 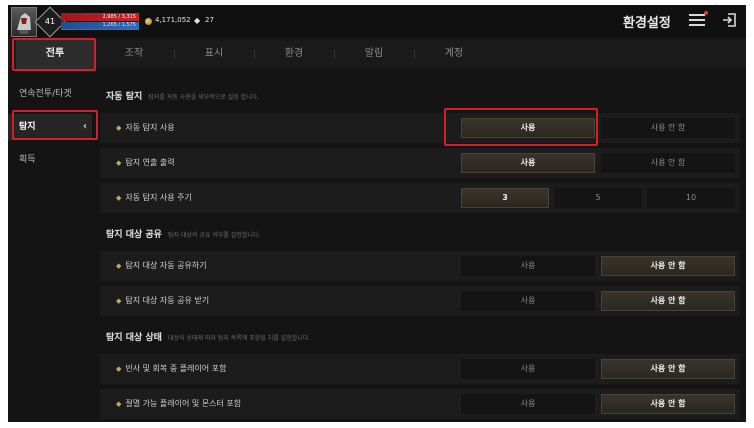 What do you see at coordinates (134, 338) in the screenshot?
I see `section-title: 탐지 대상 상태` at bounding box center [134, 338].